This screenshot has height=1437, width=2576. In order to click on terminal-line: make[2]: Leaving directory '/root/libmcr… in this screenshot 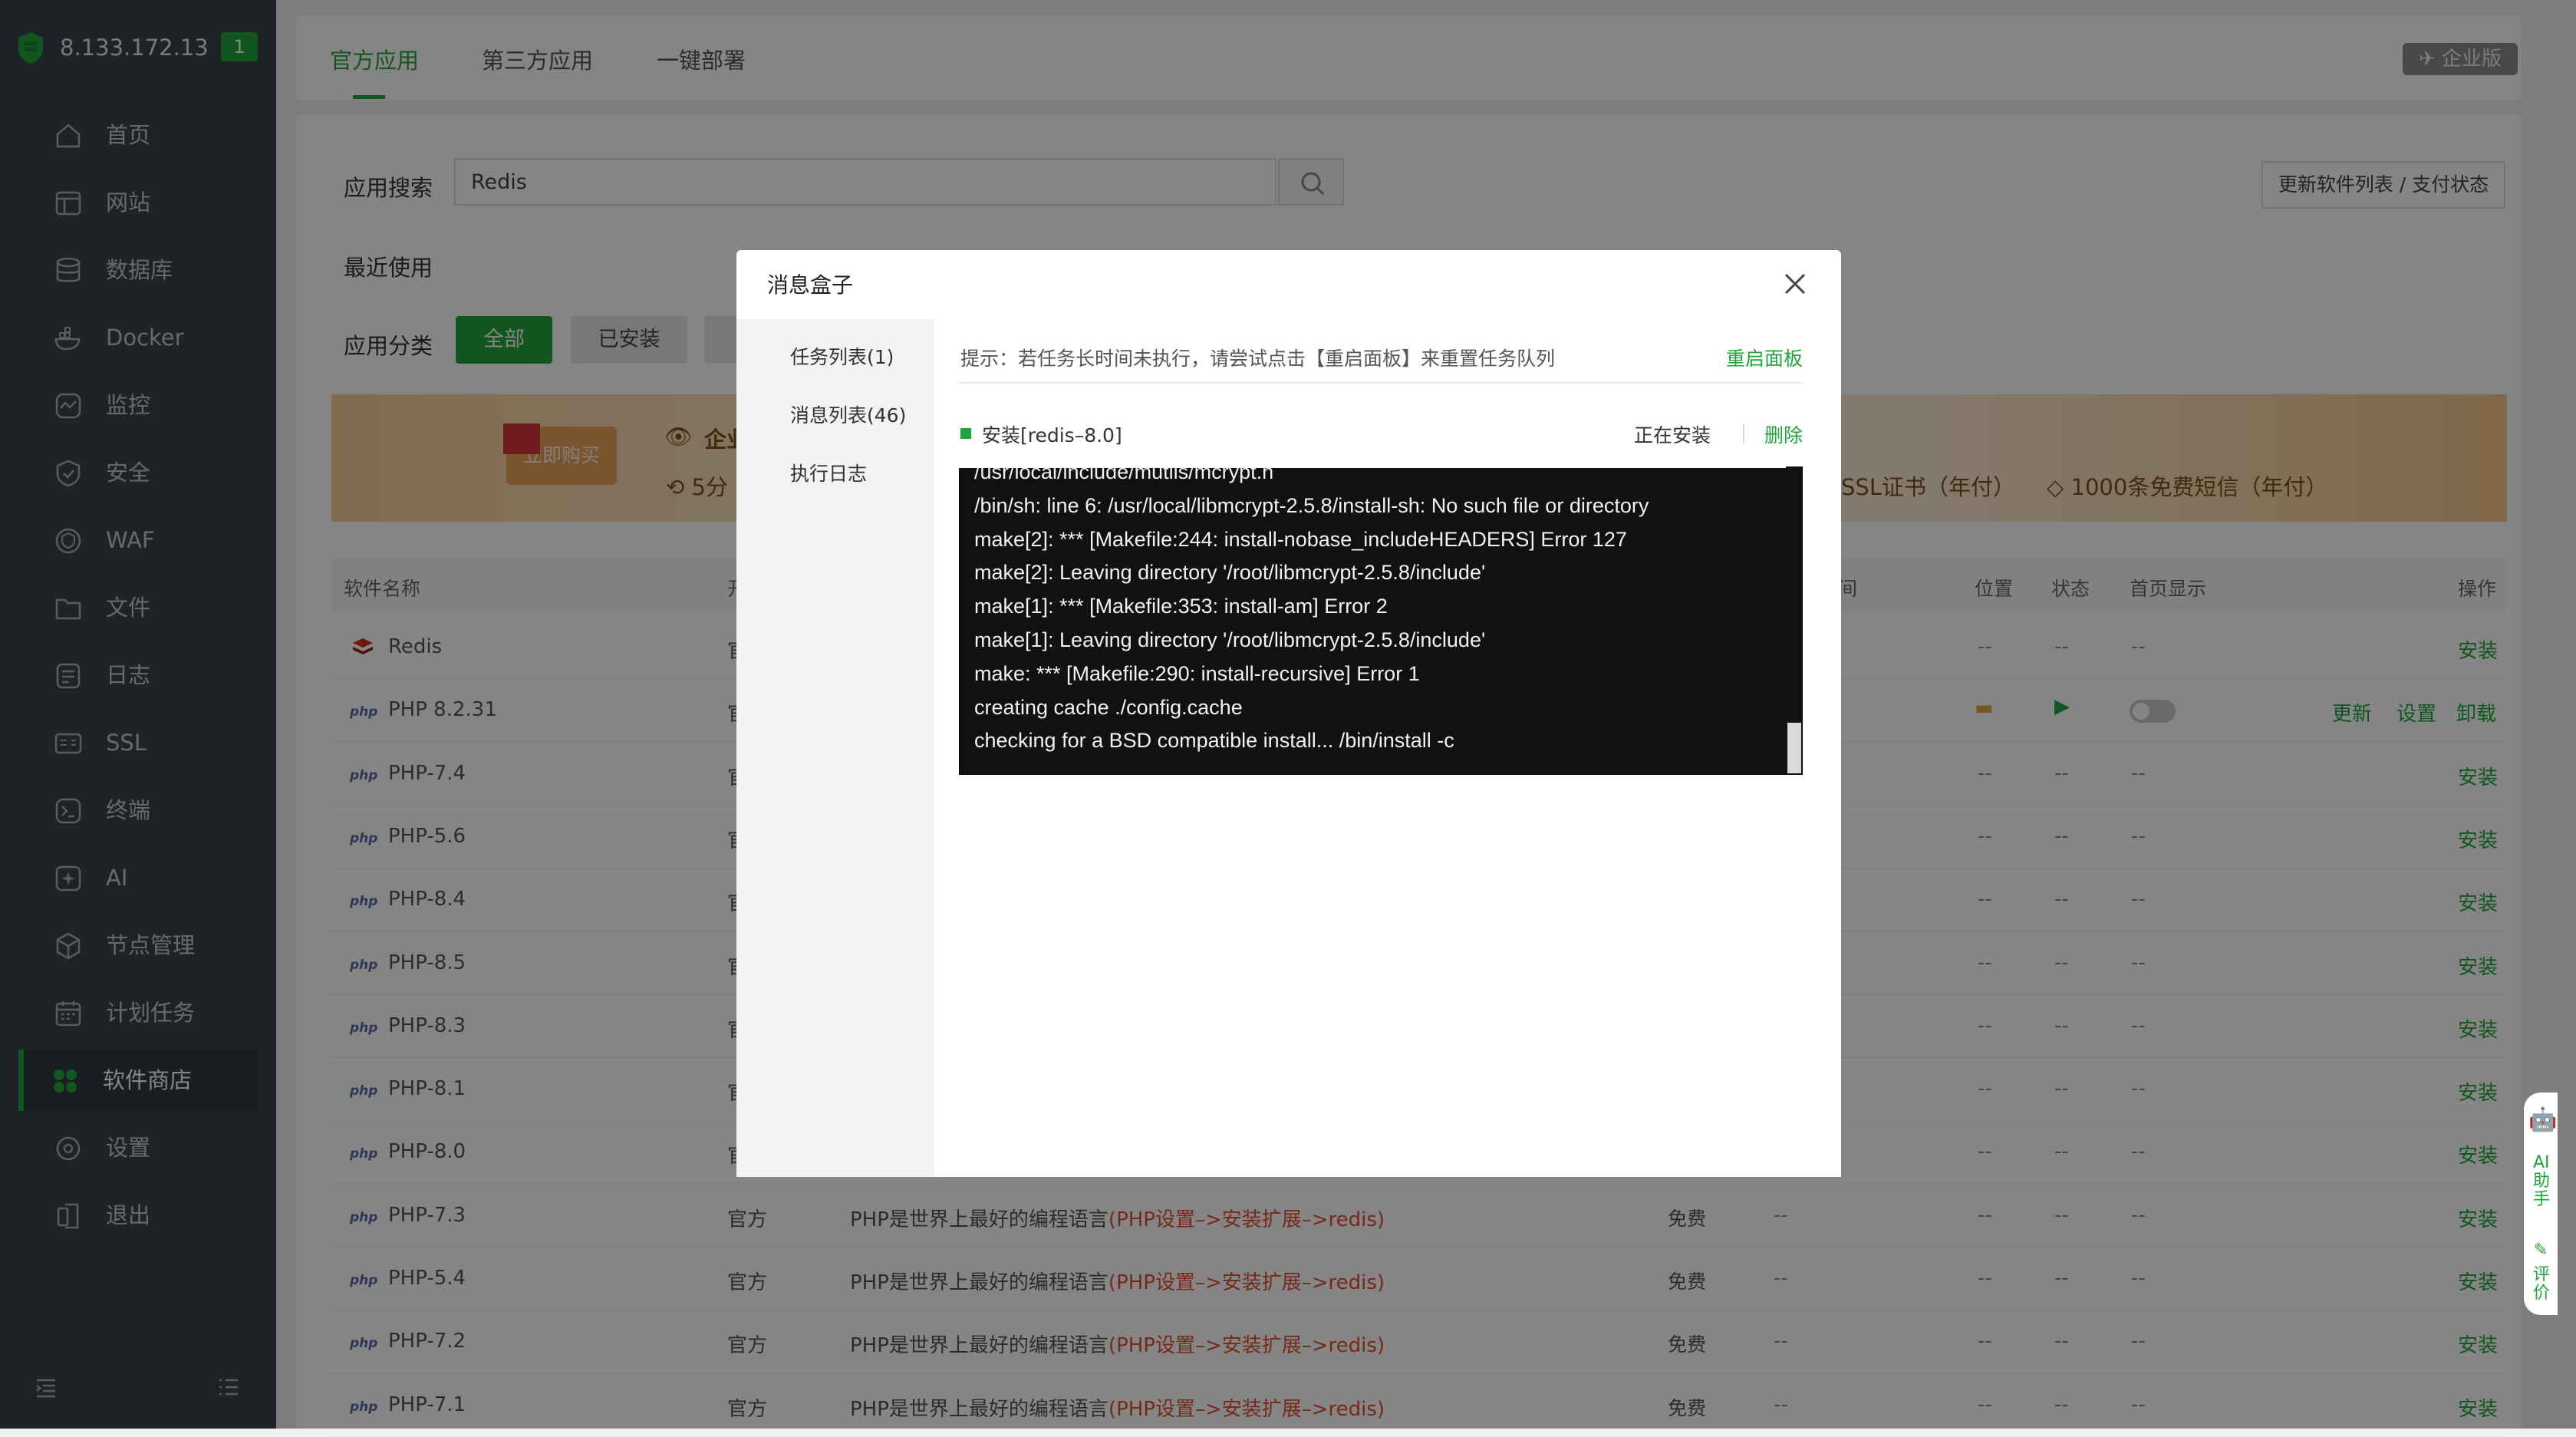, I will do `click(1230, 573)`.